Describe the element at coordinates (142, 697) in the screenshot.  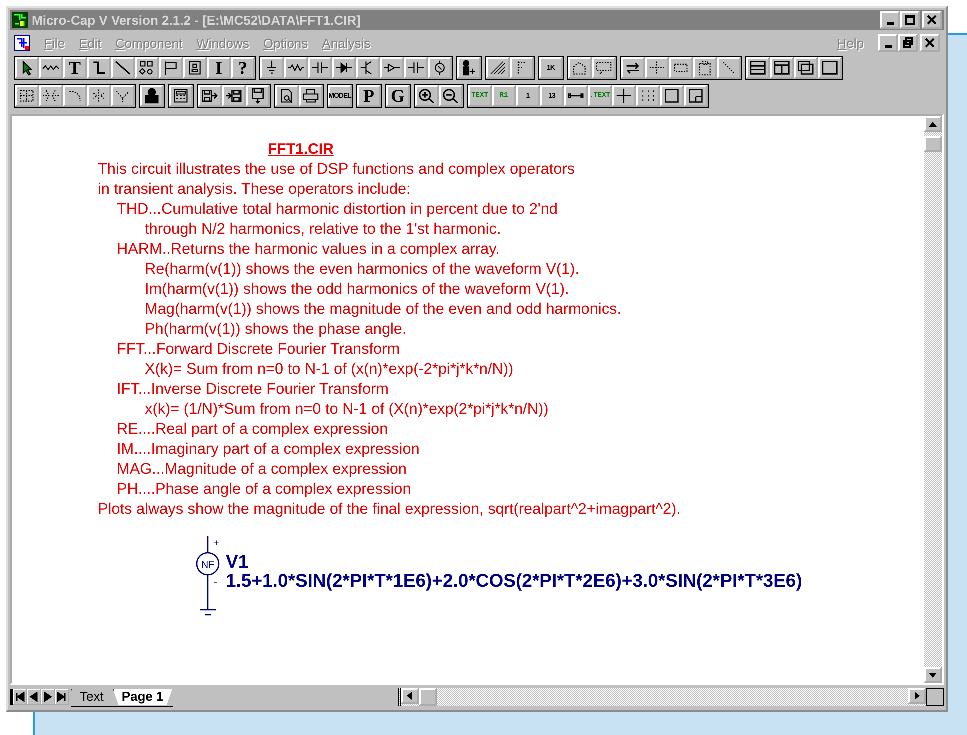
I see `page-tab: Page 1` at that location.